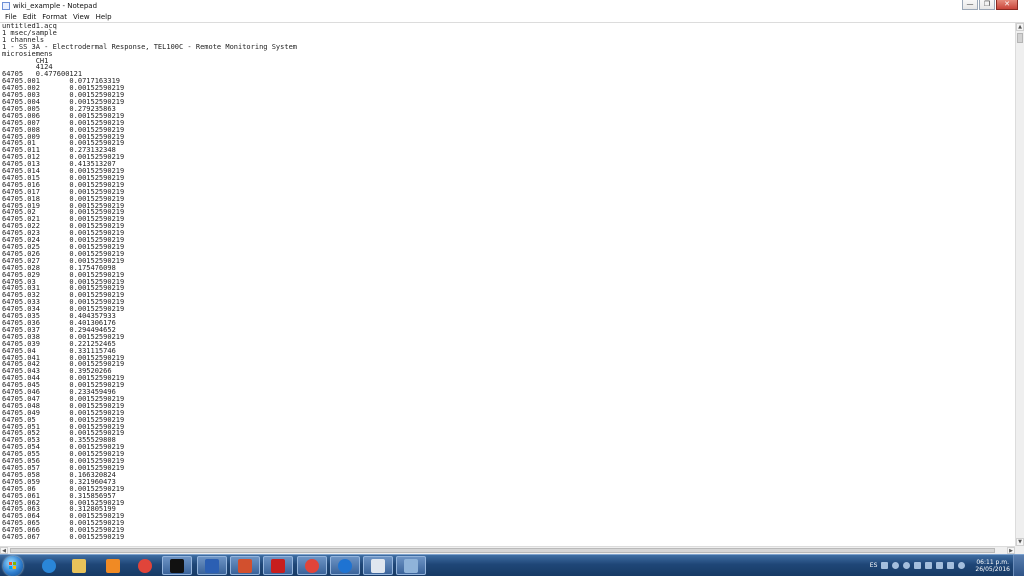 The width and height of the screenshot is (1024, 576). What do you see at coordinates (885, 565) in the screenshot?
I see `keyboard-icon` at bounding box center [885, 565].